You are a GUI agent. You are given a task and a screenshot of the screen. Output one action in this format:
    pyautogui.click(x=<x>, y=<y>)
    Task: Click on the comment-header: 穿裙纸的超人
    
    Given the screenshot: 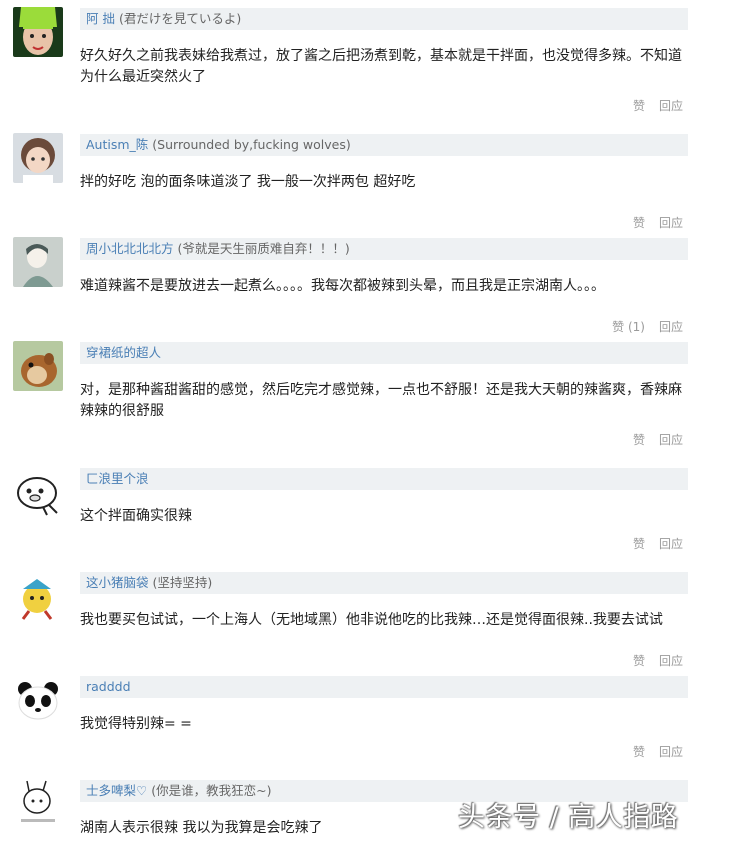 What is the action you would take?
    pyautogui.click(x=384, y=353)
    